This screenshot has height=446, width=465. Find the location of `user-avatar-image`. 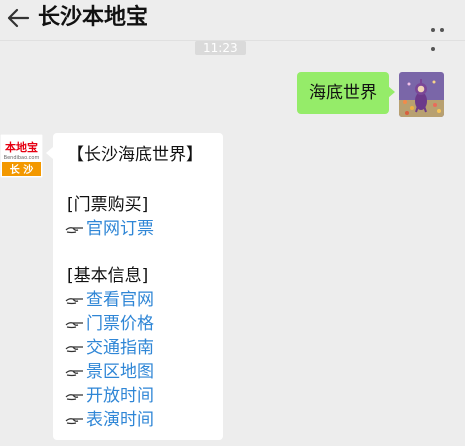

user-avatar-image is located at coordinates (421, 94).